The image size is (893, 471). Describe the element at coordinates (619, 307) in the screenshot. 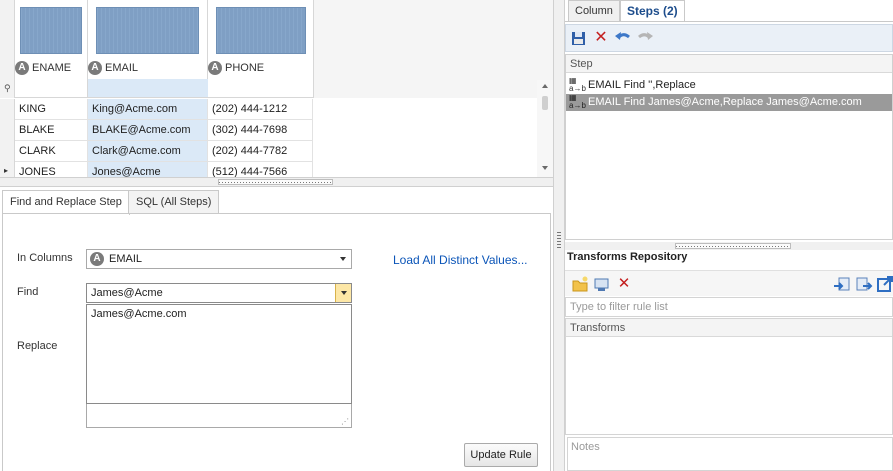

I see `filter-rule-placeholder: Type to filter rule list` at that location.